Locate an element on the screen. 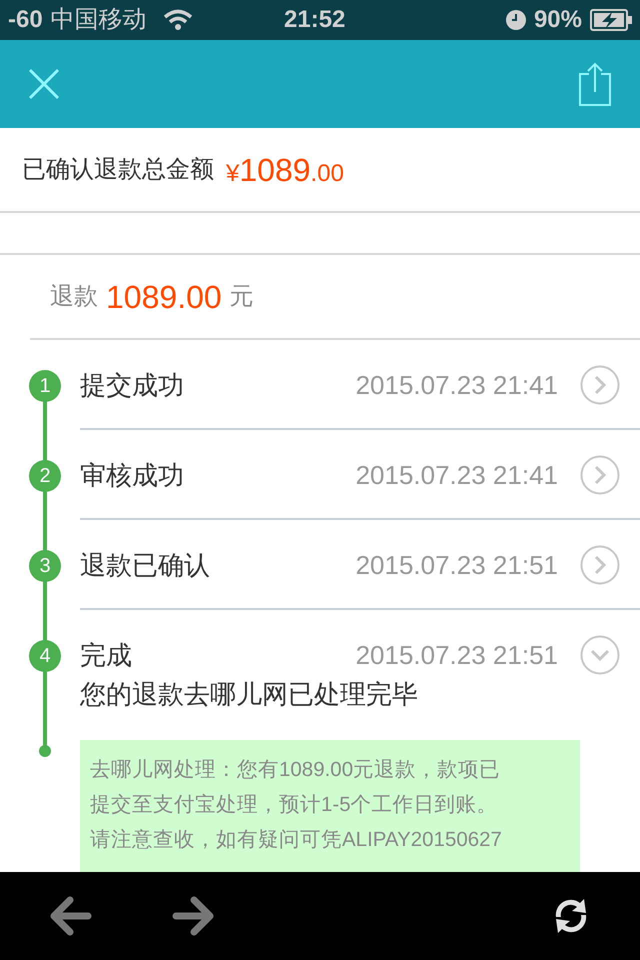 The width and height of the screenshot is (640, 960). step-number: 4 is located at coordinates (45, 656).